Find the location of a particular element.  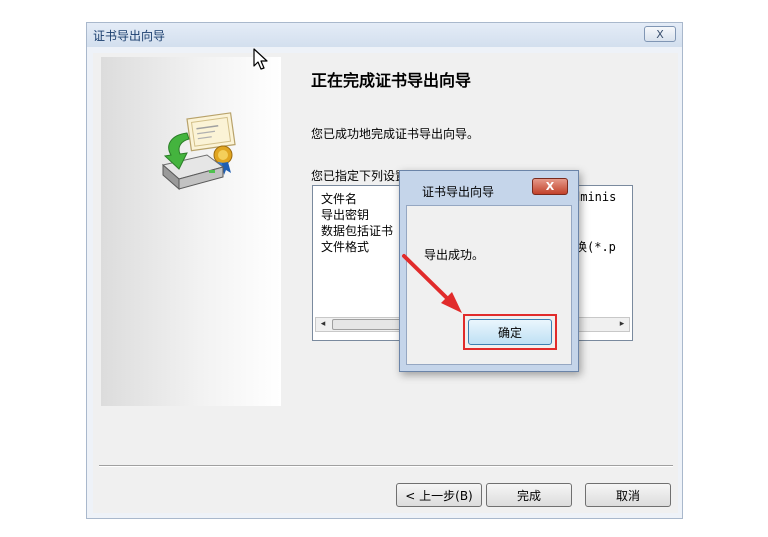

list-item: 文件格式 is located at coordinates (345, 246).